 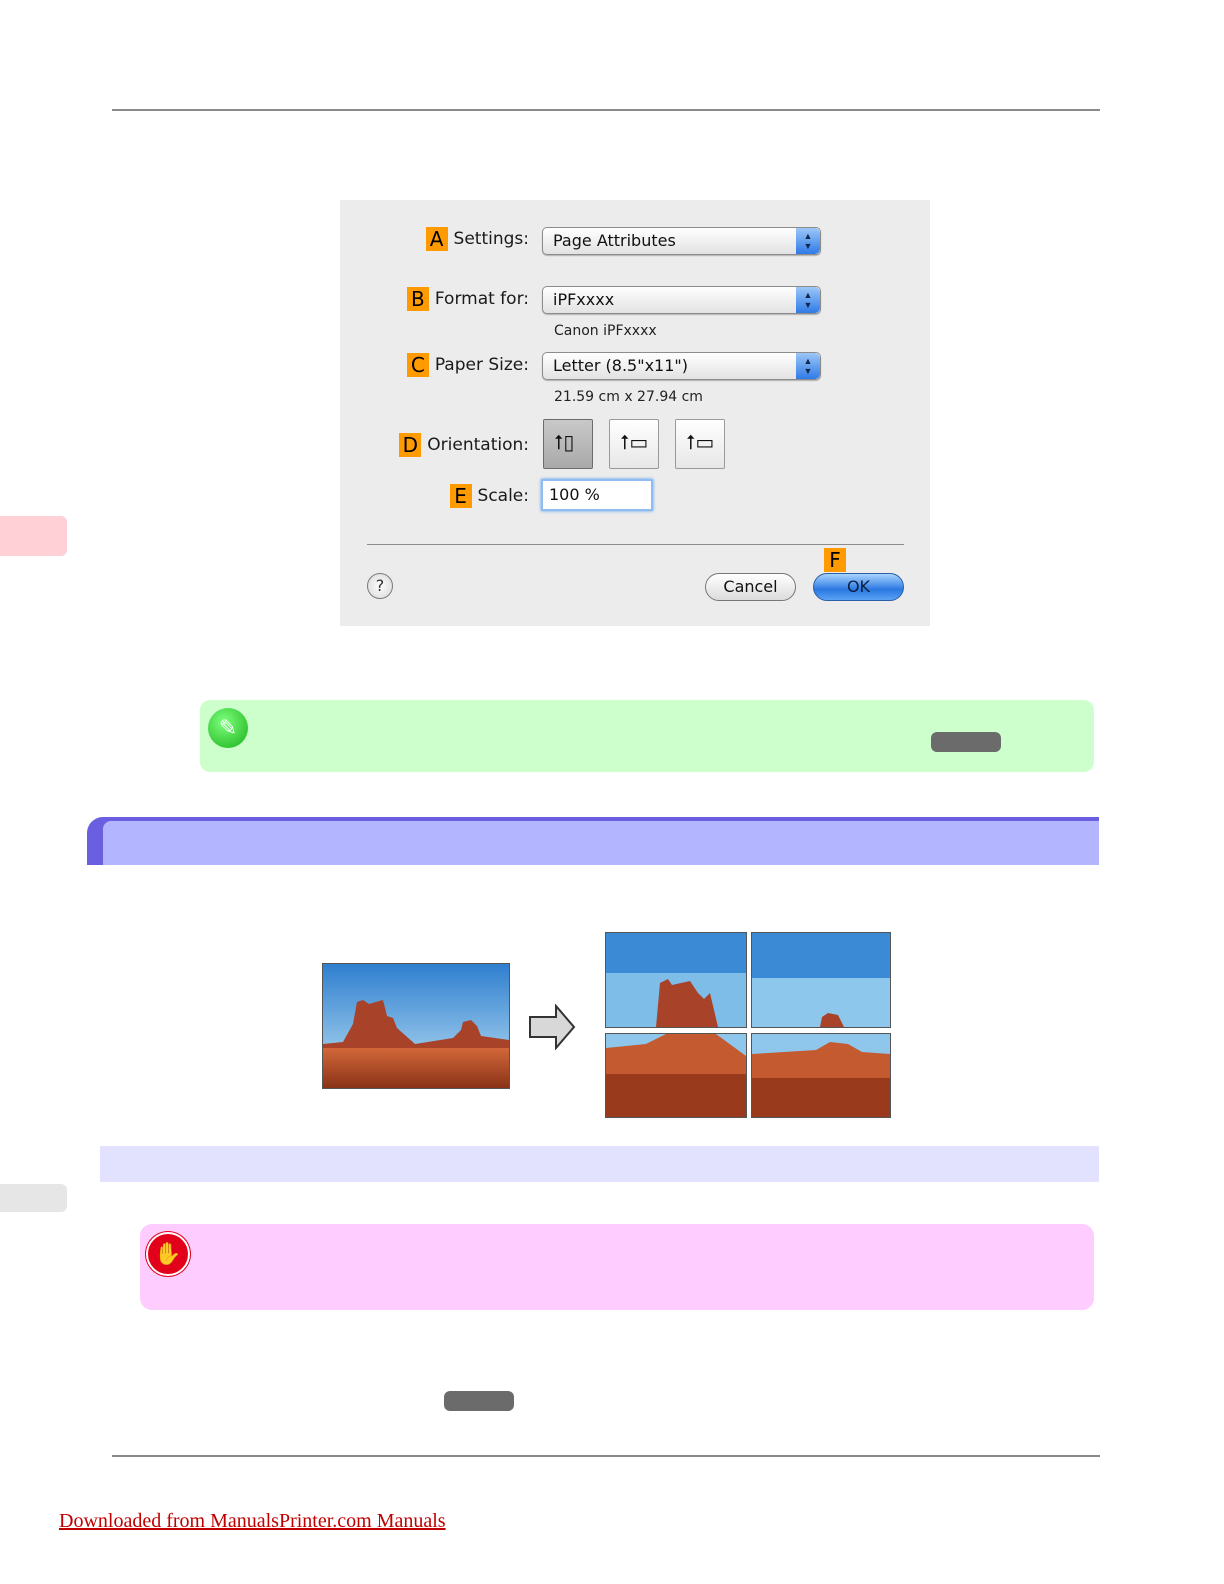 What do you see at coordinates (617, 1267) in the screenshot?
I see `important-box: ✋` at bounding box center [617, 1267].